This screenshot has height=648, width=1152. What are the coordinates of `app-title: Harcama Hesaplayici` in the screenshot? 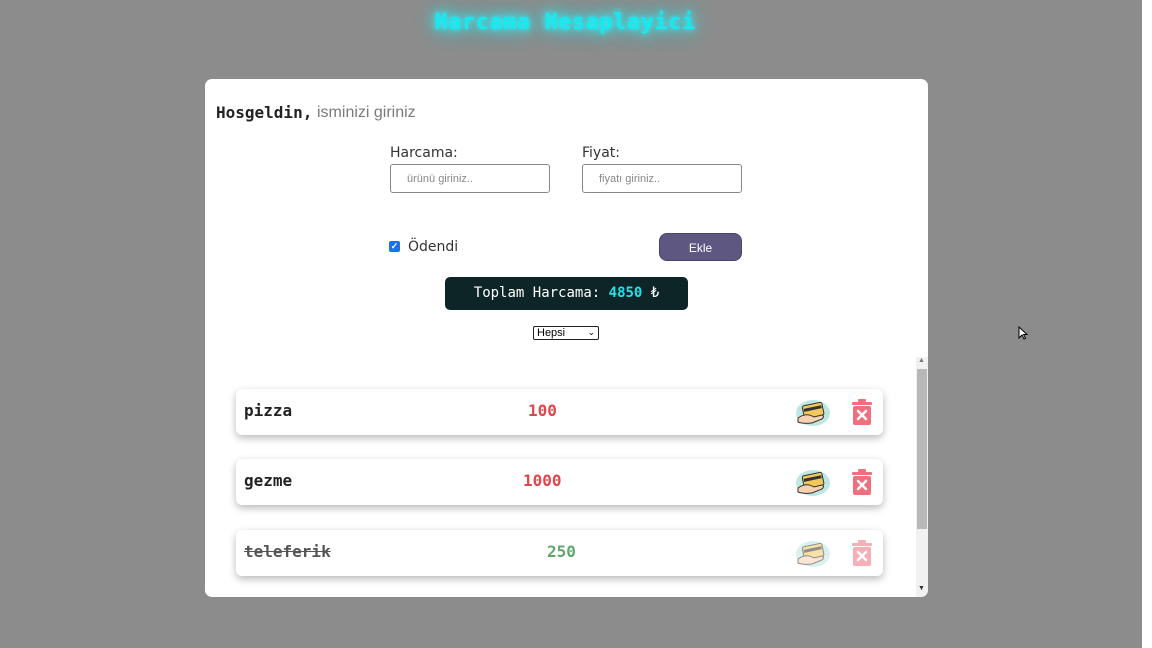 It's located at (565, 22).